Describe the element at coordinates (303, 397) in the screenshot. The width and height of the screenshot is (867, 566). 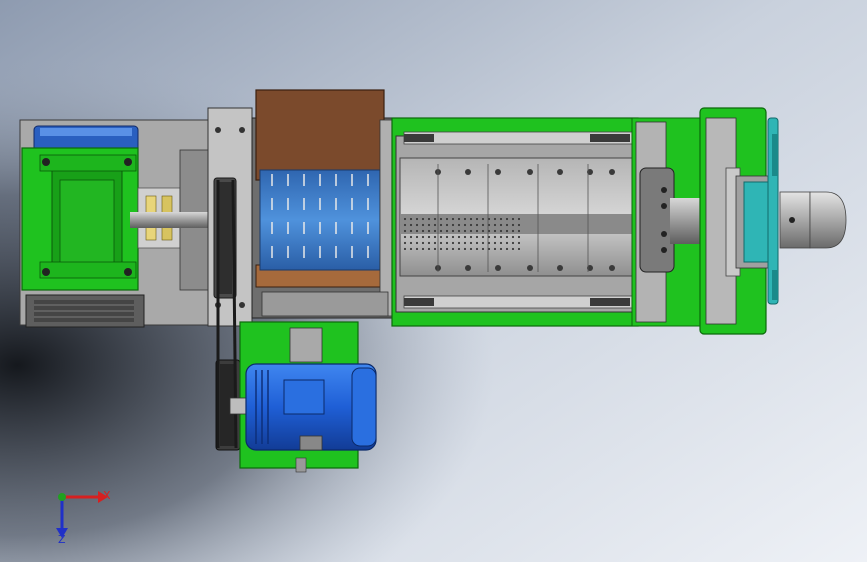
I see `electric-motor` at that location.